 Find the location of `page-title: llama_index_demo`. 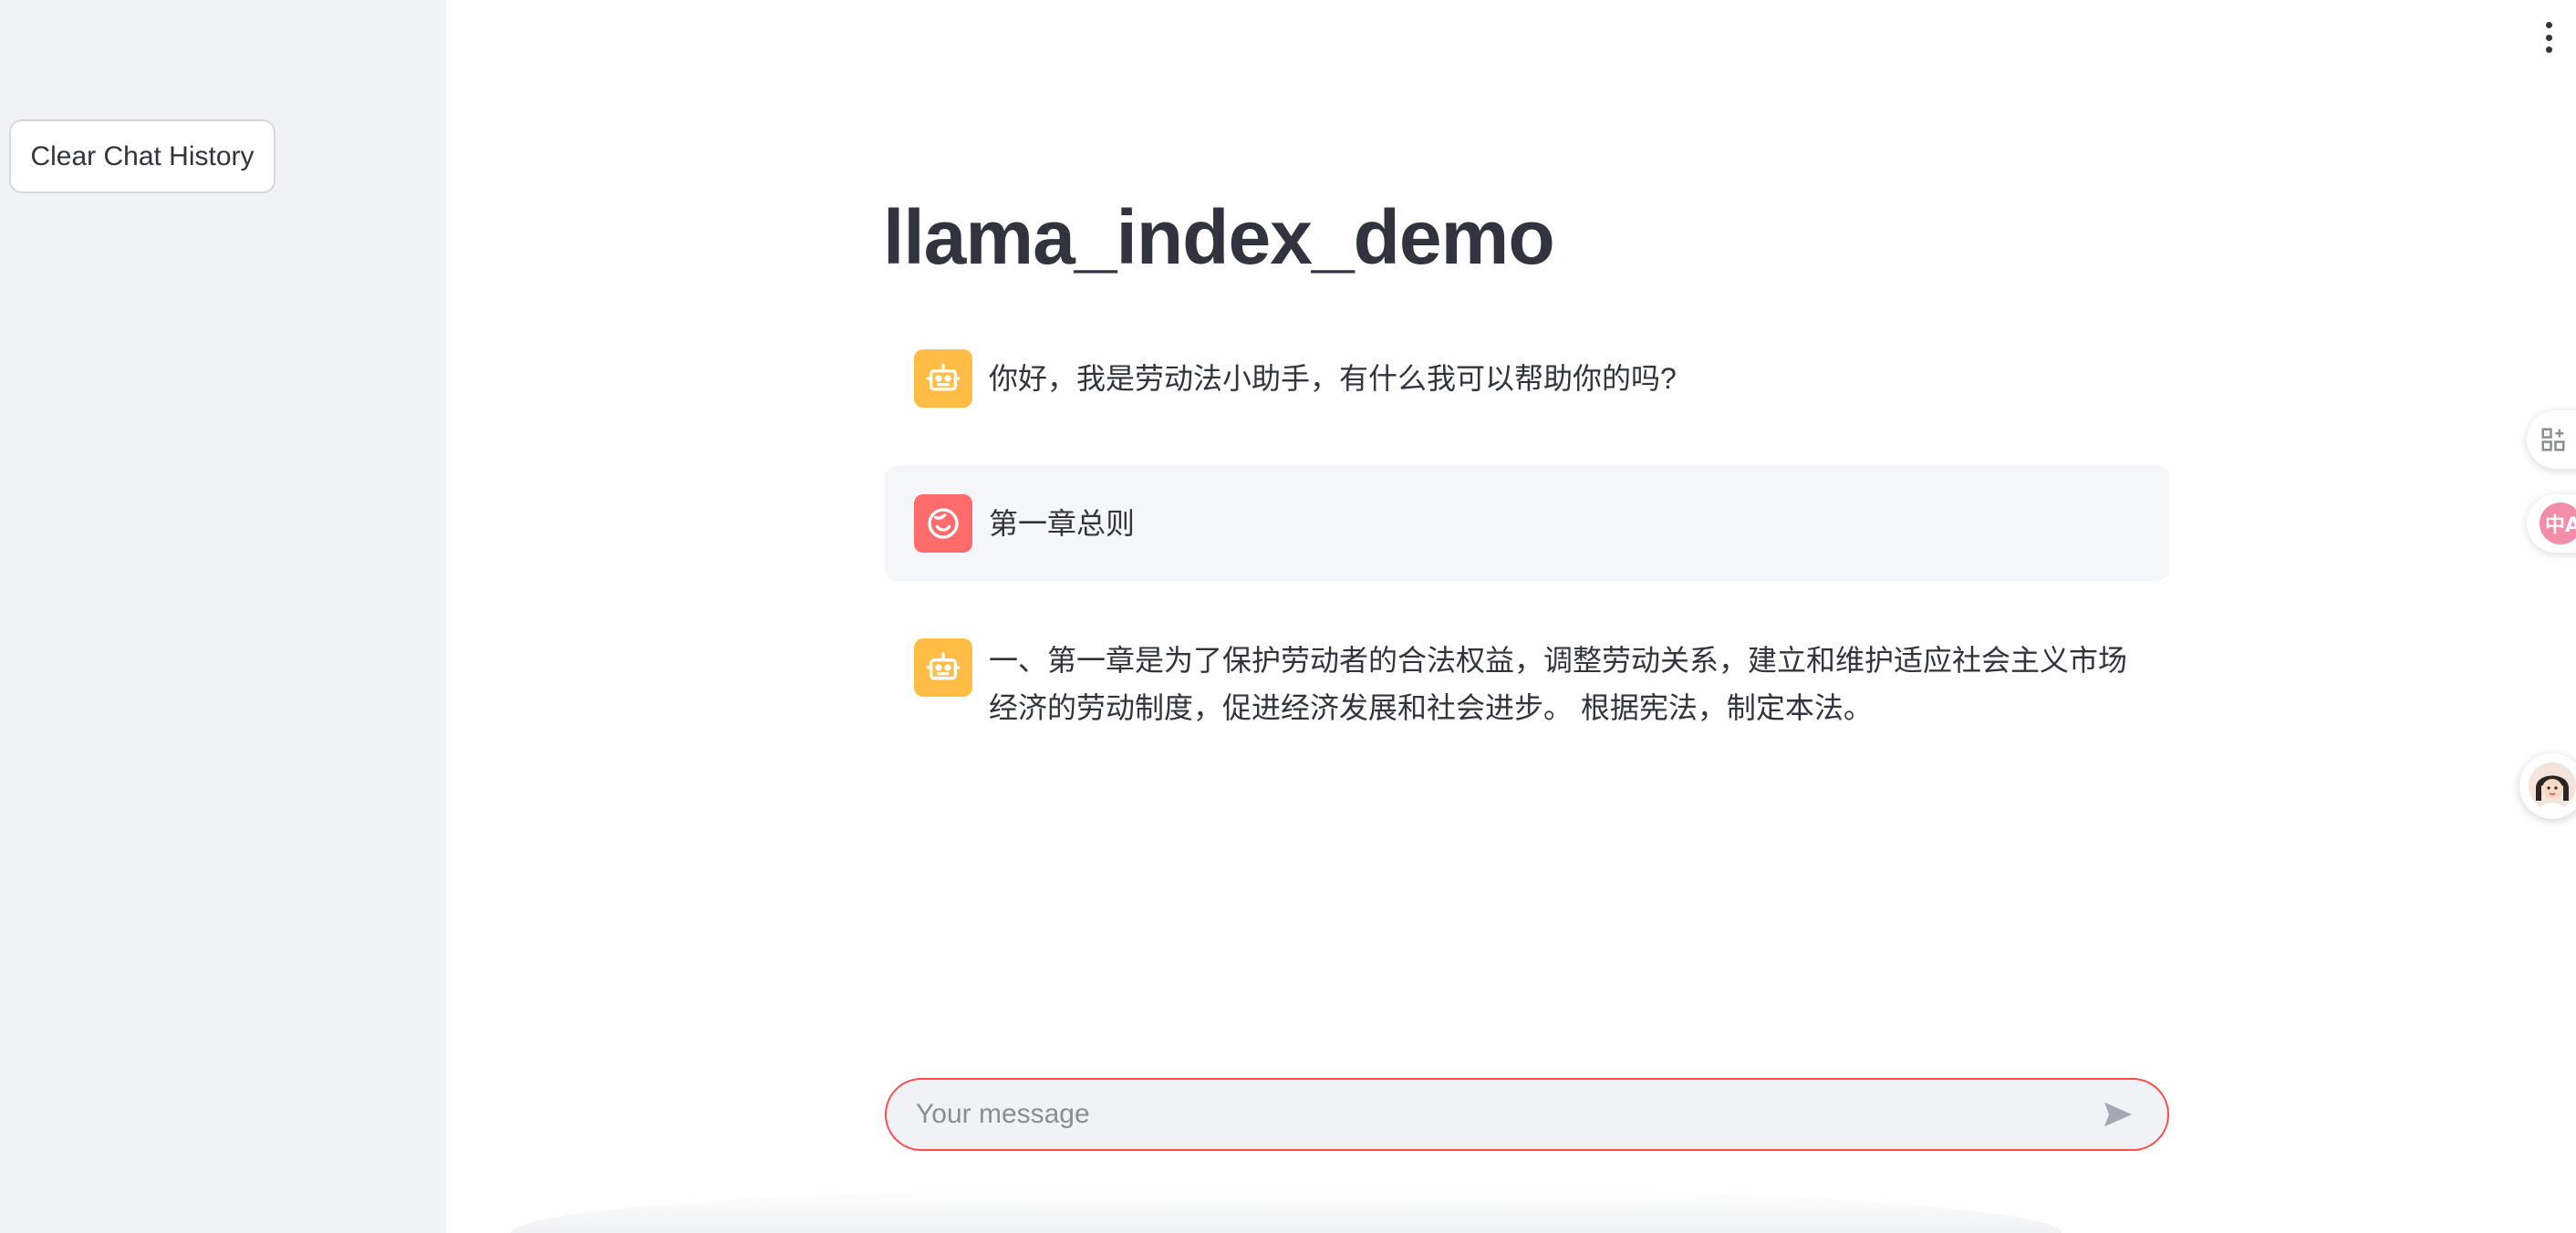

page-title: llama_index_demo is located at coordinates (1219, 237).